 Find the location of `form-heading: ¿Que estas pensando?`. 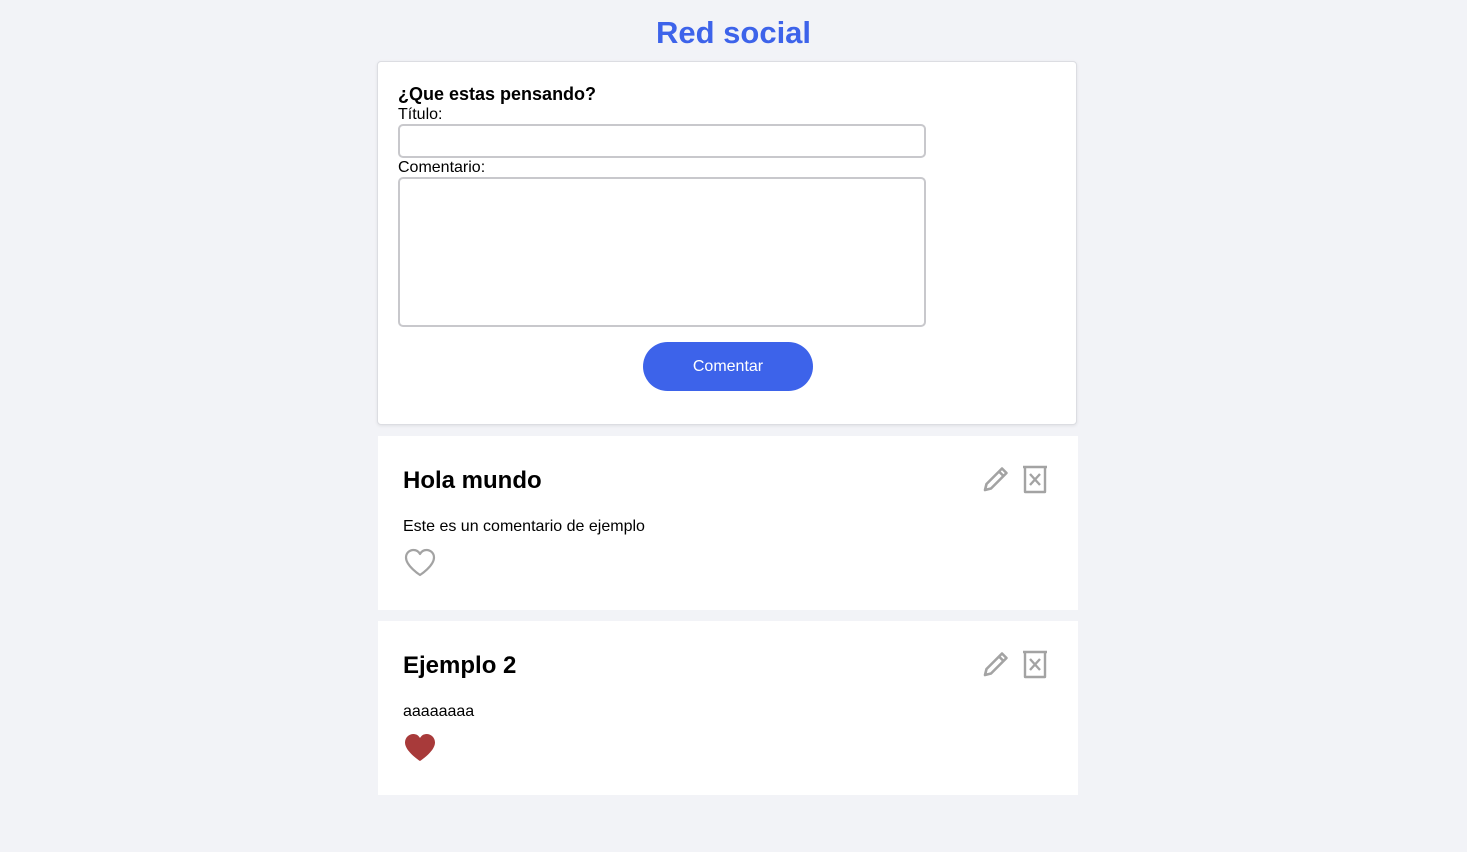

form-heading: ¿Que estas pensando? is located at coordinates (497, 94).